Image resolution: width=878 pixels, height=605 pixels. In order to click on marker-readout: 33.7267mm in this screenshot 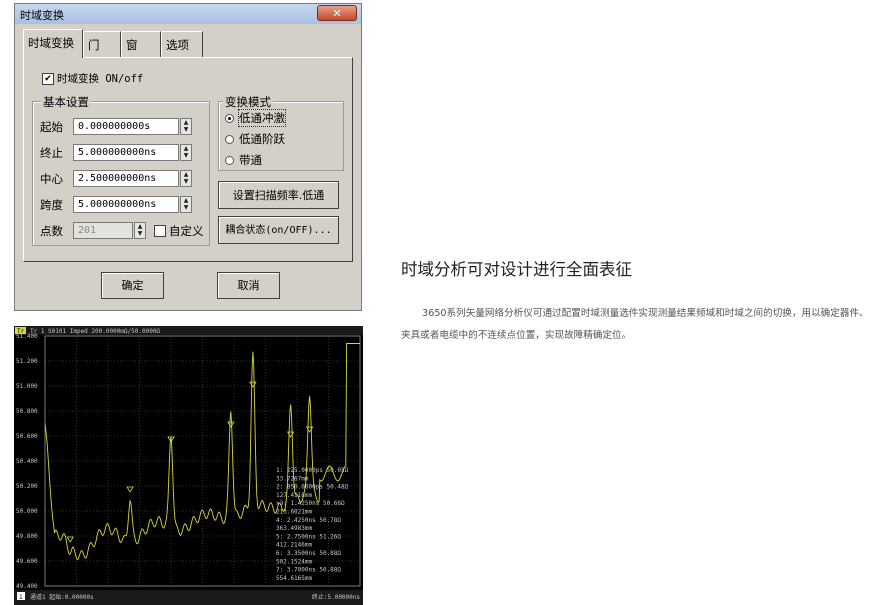, I will do `click(292, 478)`.